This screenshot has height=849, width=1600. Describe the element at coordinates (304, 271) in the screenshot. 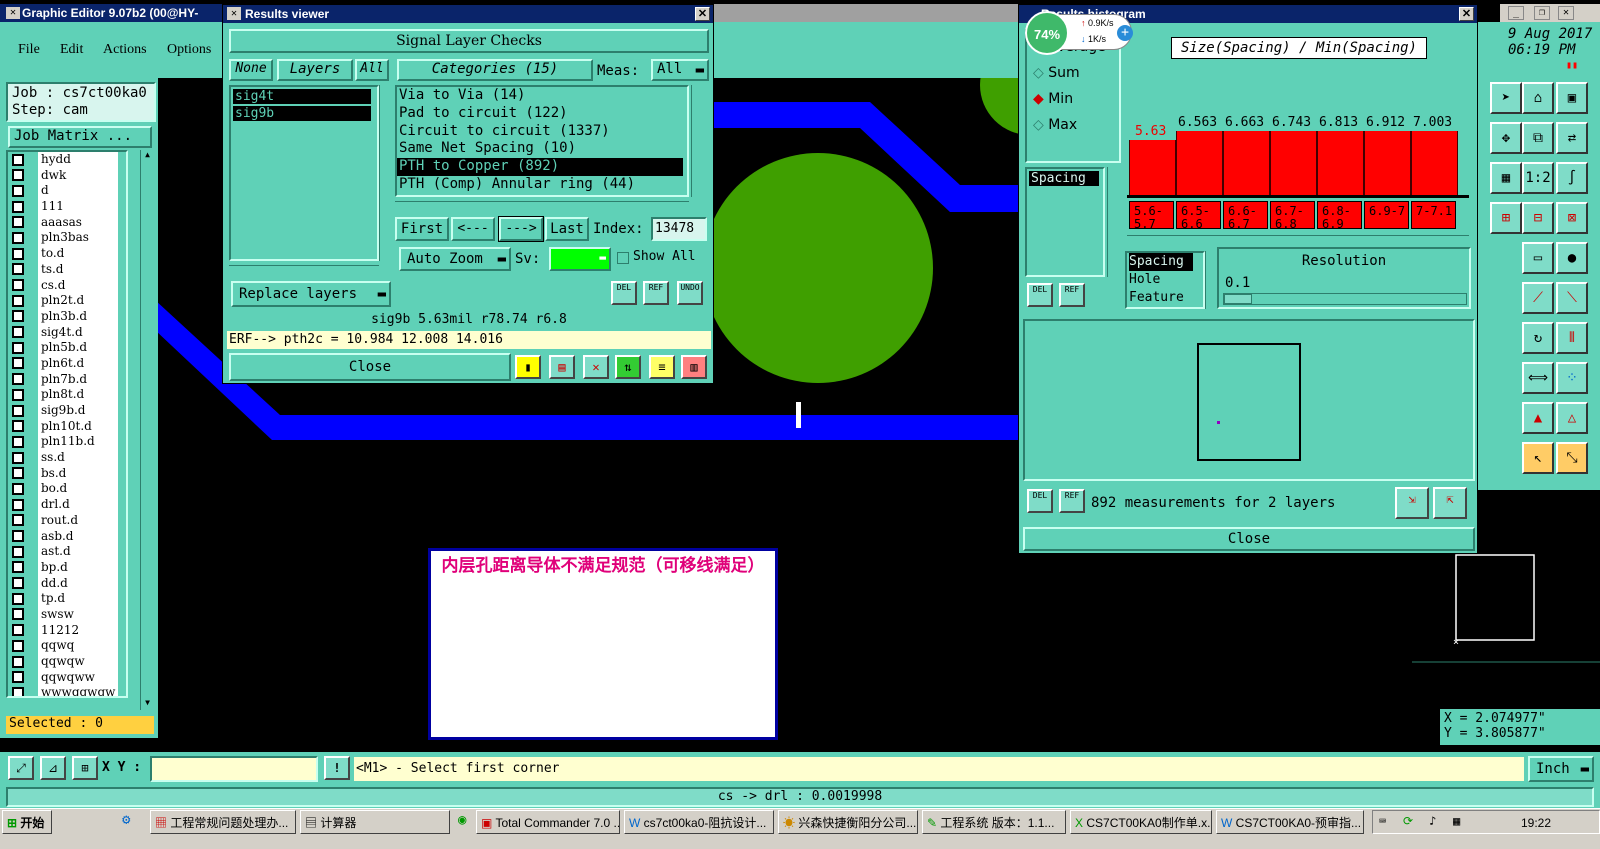

I see `layer-hscrollbar` at that location.